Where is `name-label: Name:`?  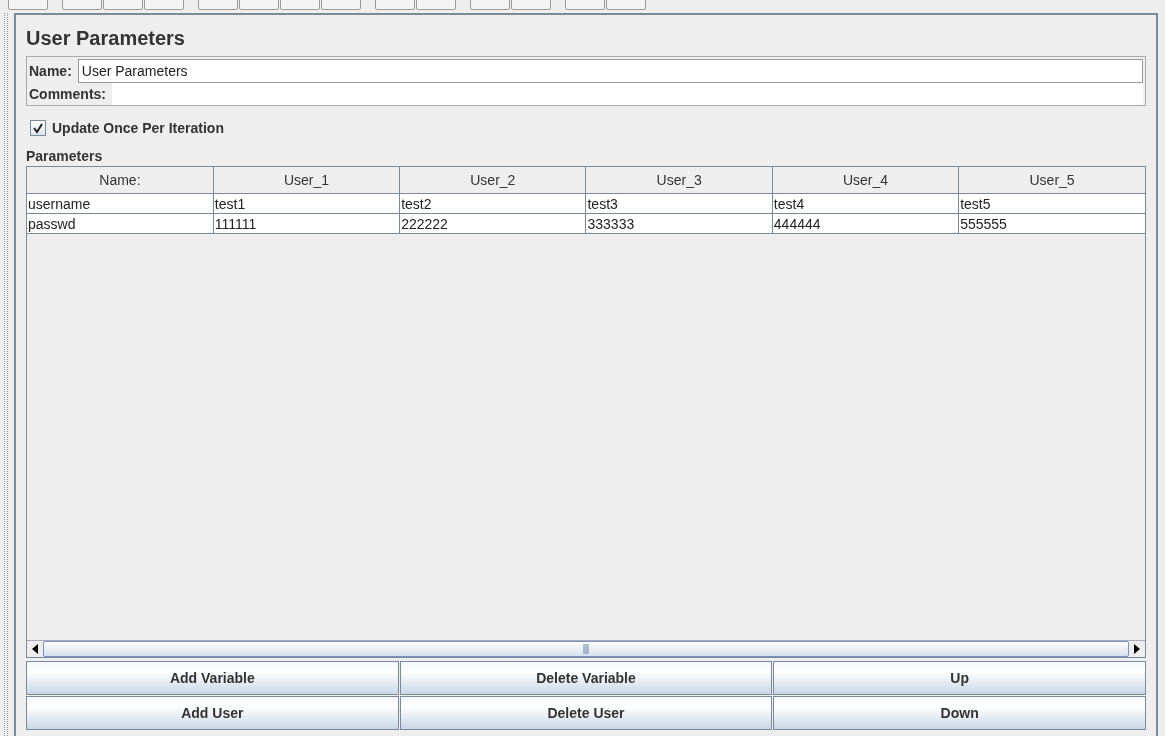 name-label: Name: is located at coordinates (50, 71).